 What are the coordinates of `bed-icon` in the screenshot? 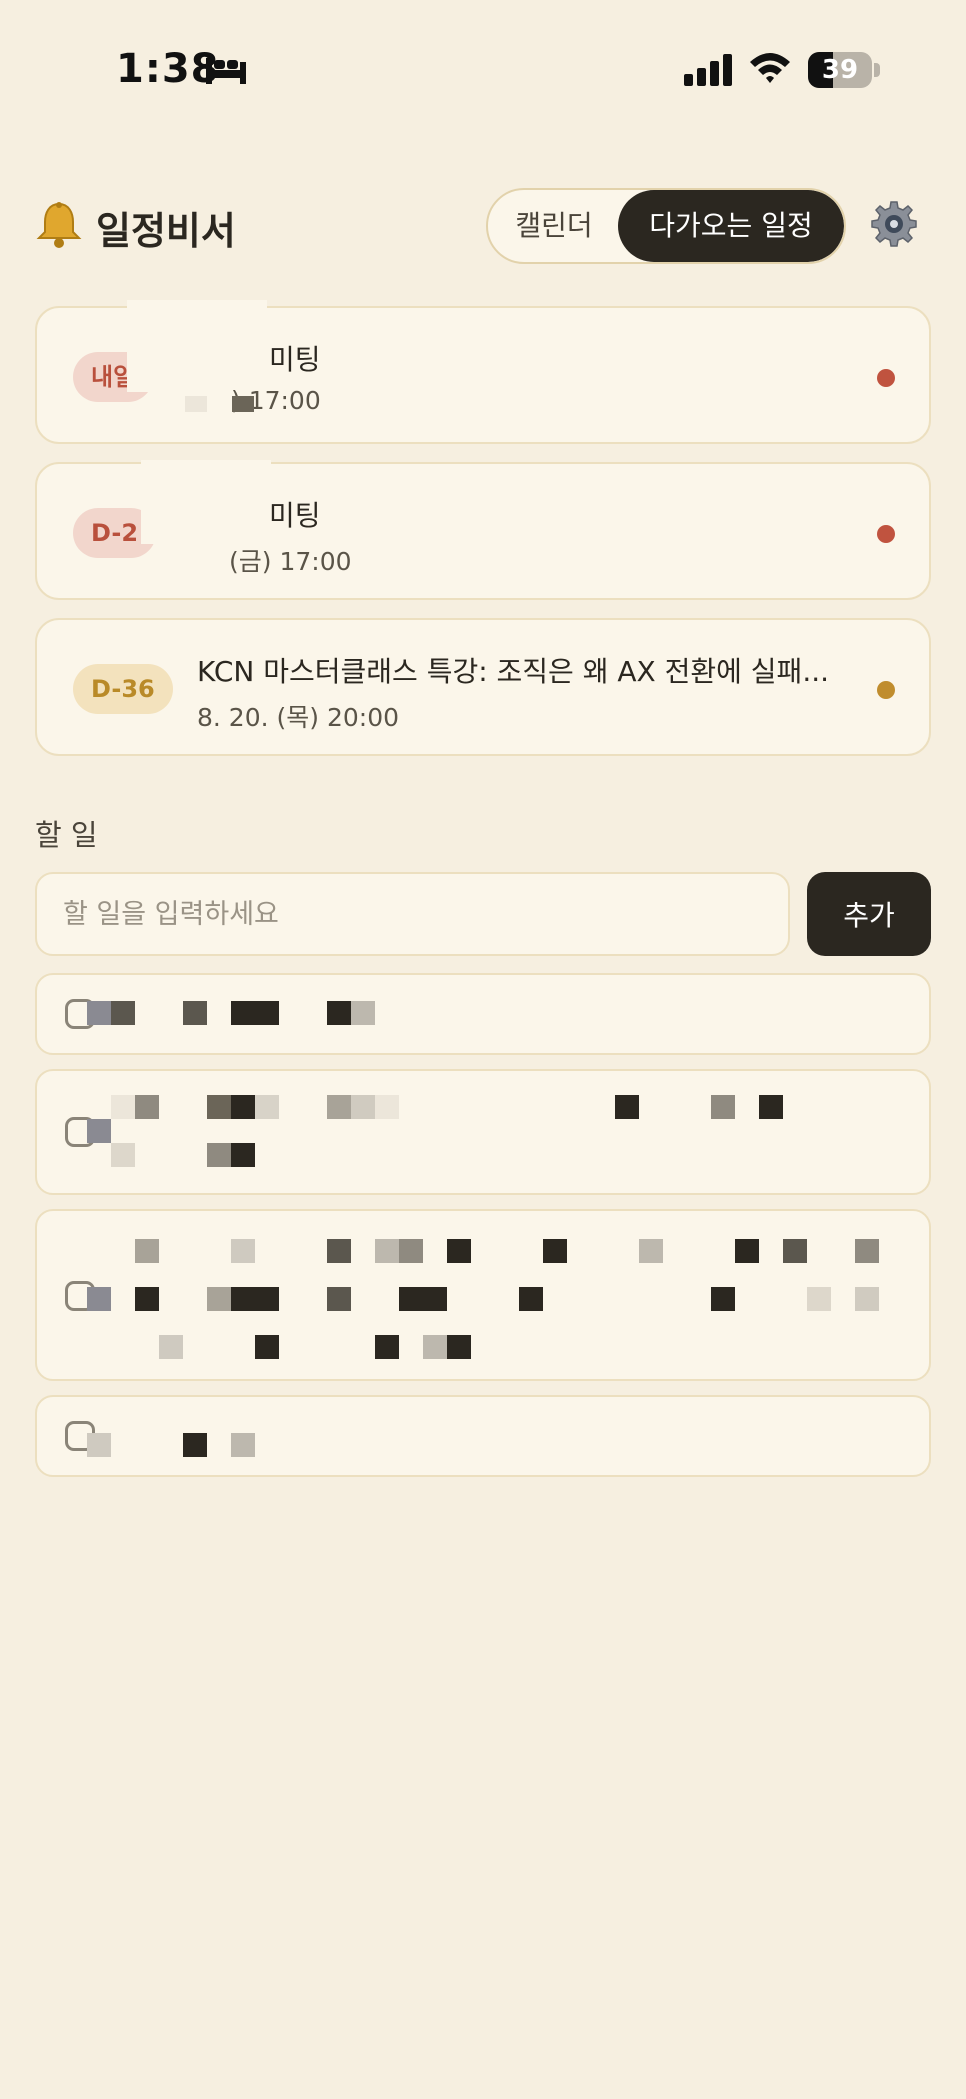 It's located at (226, 71).